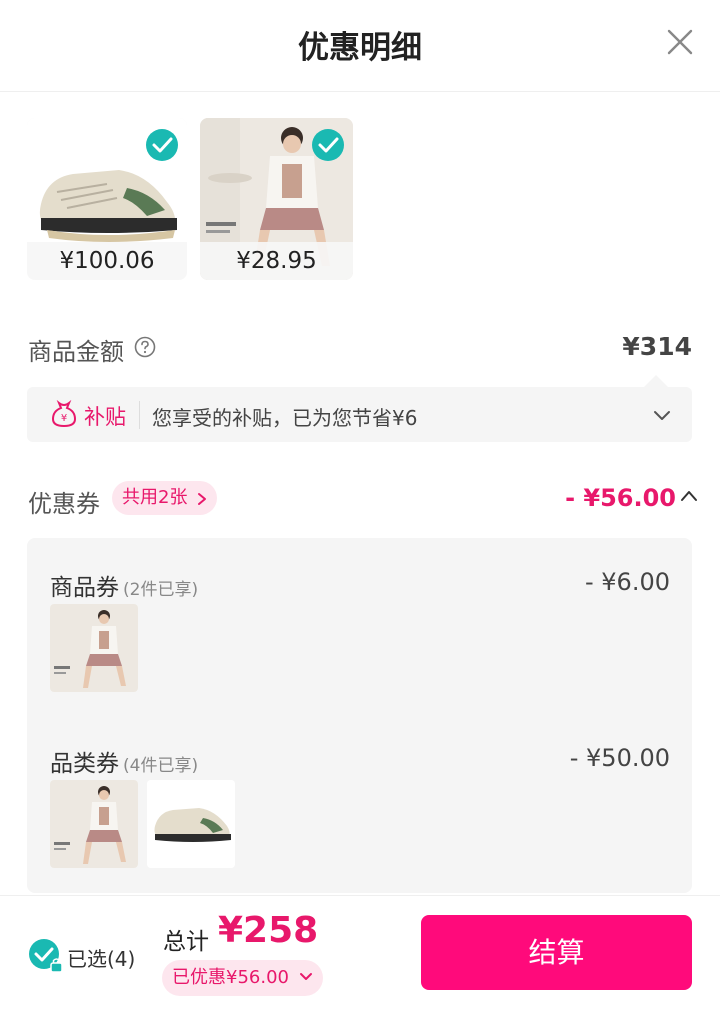 Image resolution: width=720 pixels, height=1009 pixels. Describe the element at coordinates (46, 956) in the screenshot. I see `selected-check-icon` at that location.